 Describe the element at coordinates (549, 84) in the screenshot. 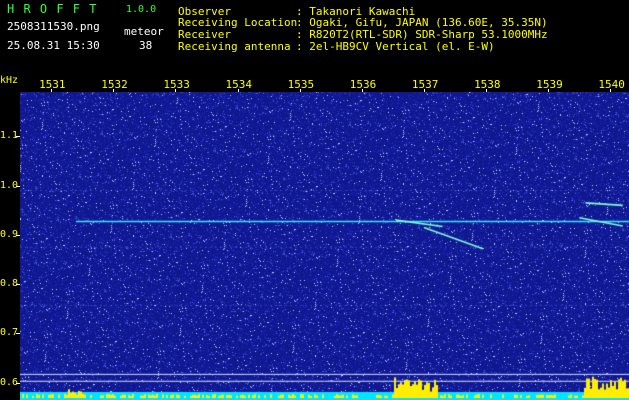

I see `x-tick-label: 1539` at that location.